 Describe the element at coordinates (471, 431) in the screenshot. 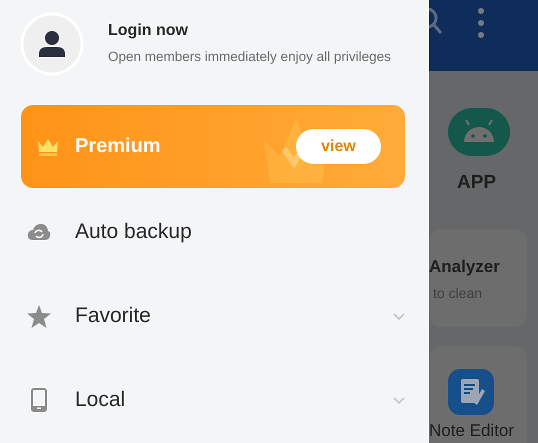

I see `card-title: Note Editor` at that location.